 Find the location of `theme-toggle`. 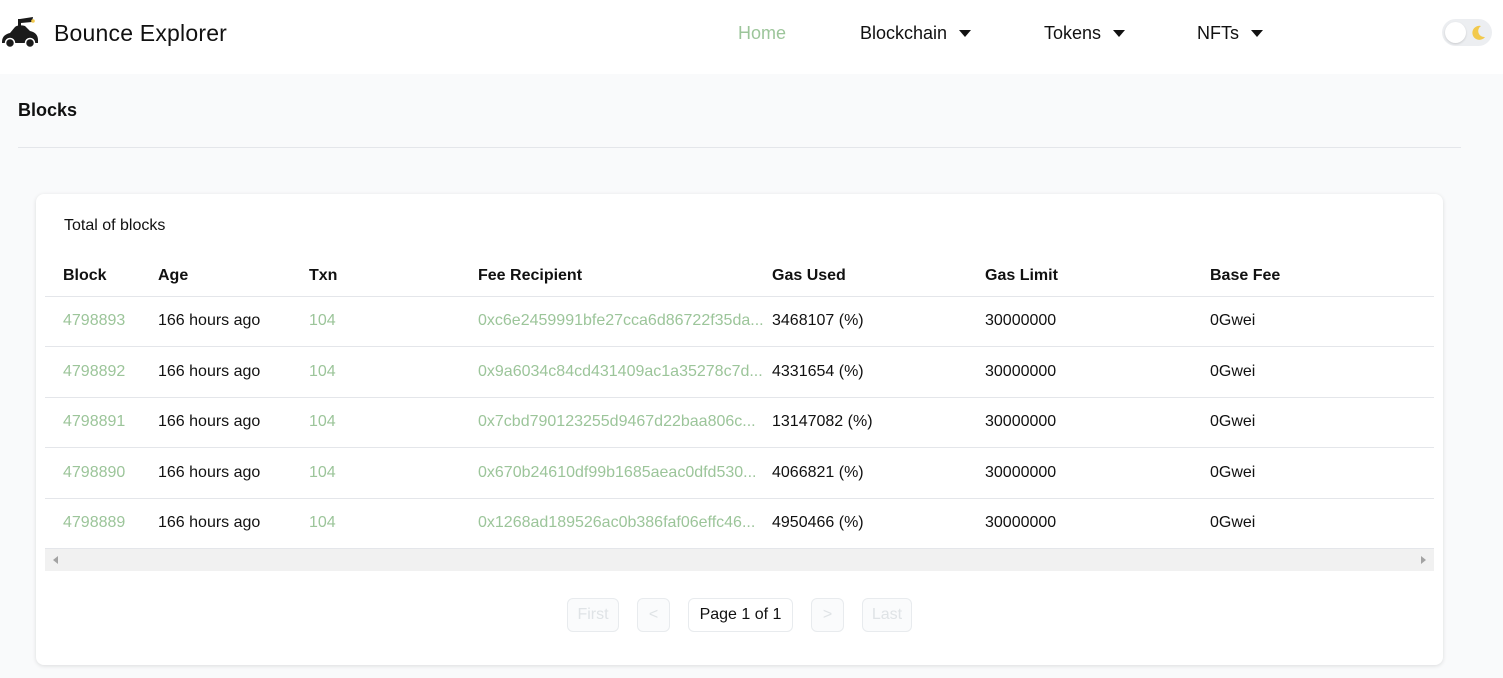

theme-toggle is located at coordinates (1467, 32).